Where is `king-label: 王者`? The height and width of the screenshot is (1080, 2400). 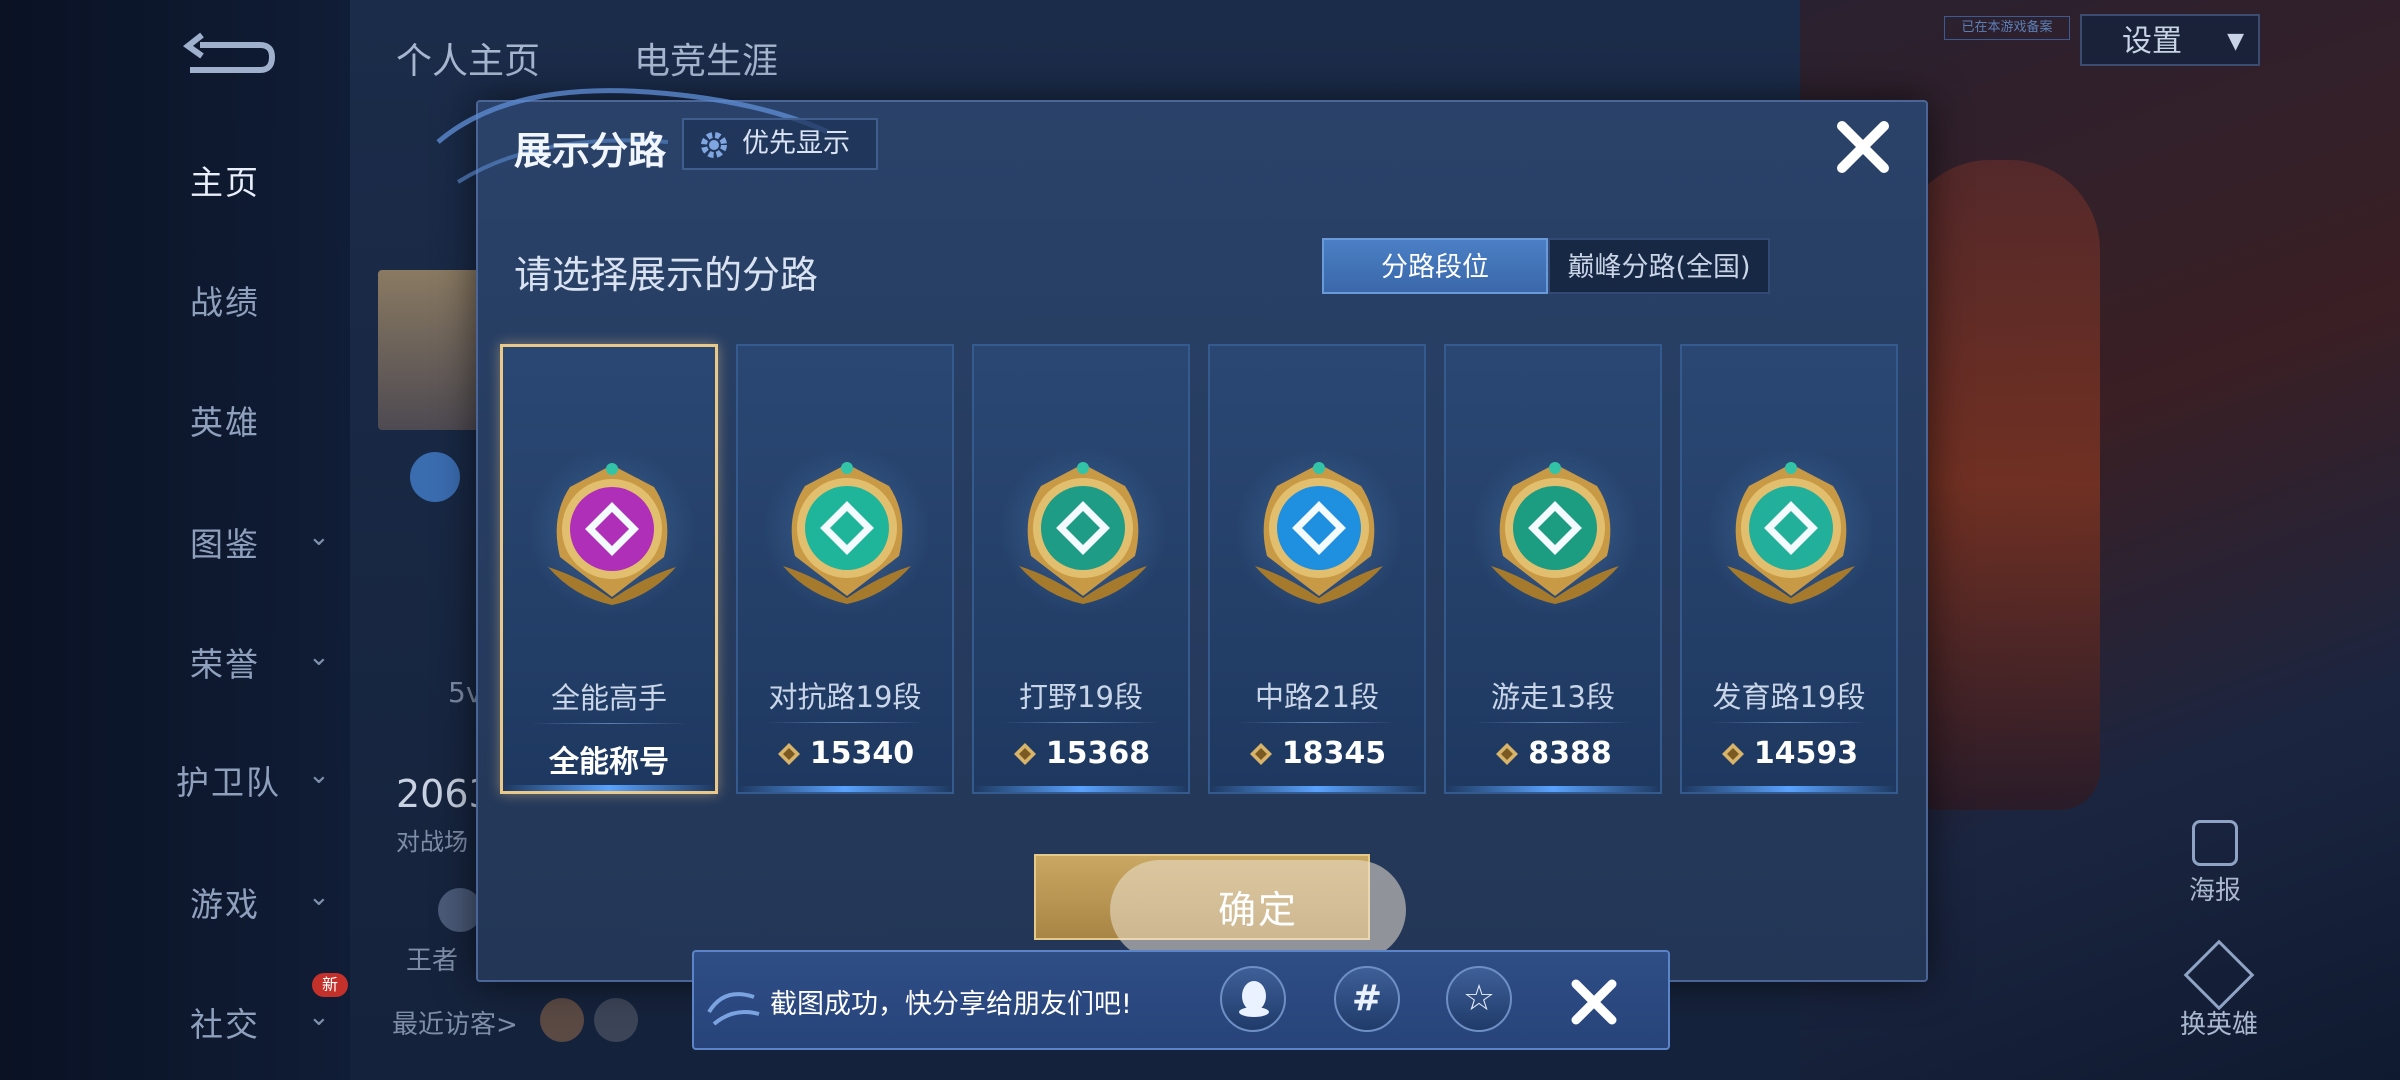
king-label: 王者 is located at coordinates (432, 961).